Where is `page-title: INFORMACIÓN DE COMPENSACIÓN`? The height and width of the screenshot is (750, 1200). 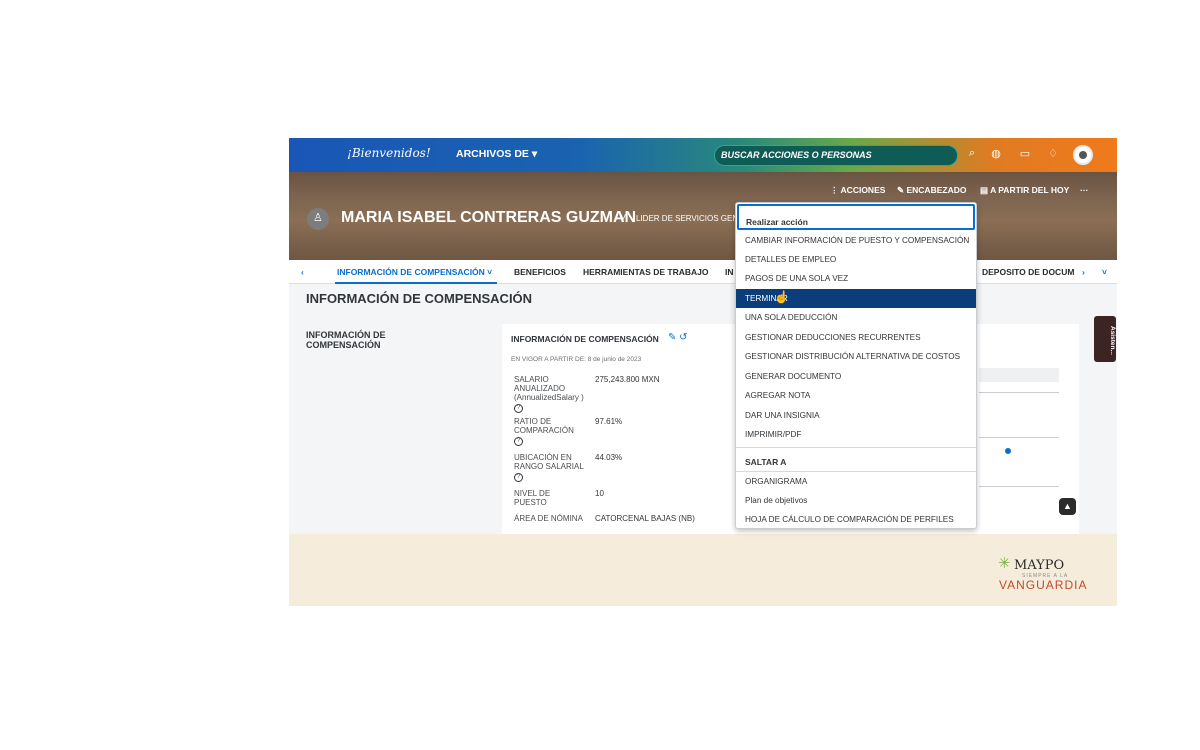 page-title: INFORMACIÓN DE COMPENSACIÓN is located at coordinates (419, 298).